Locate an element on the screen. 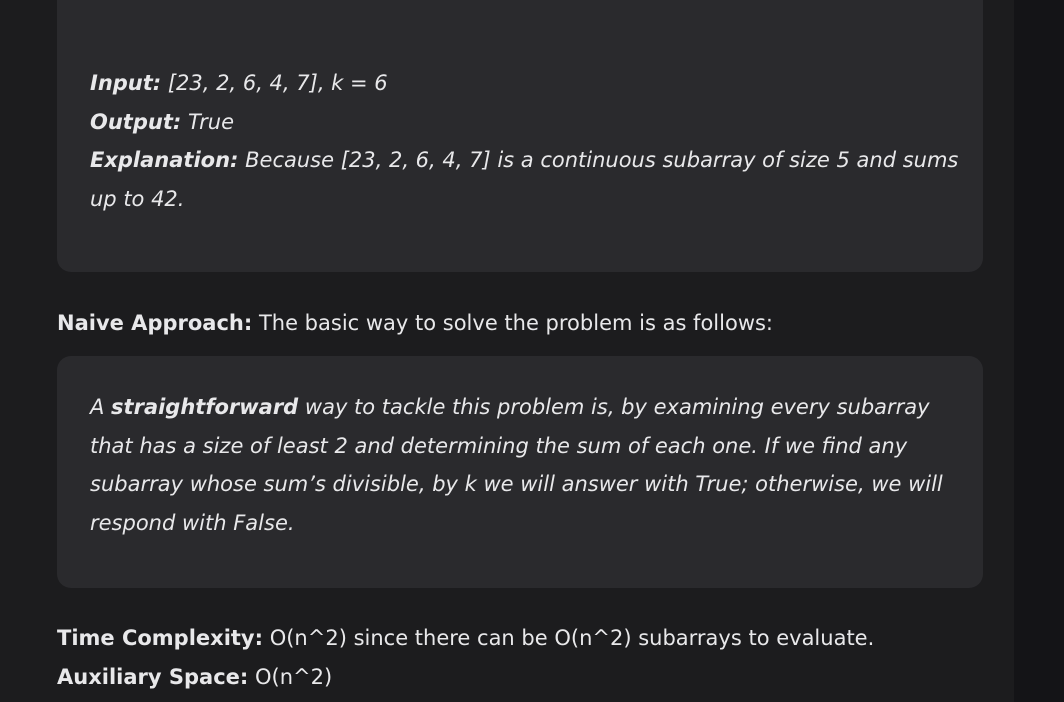  input-value: [23, 2, 6, 4, 7], k = 6 is located at coordinates (274, 83).